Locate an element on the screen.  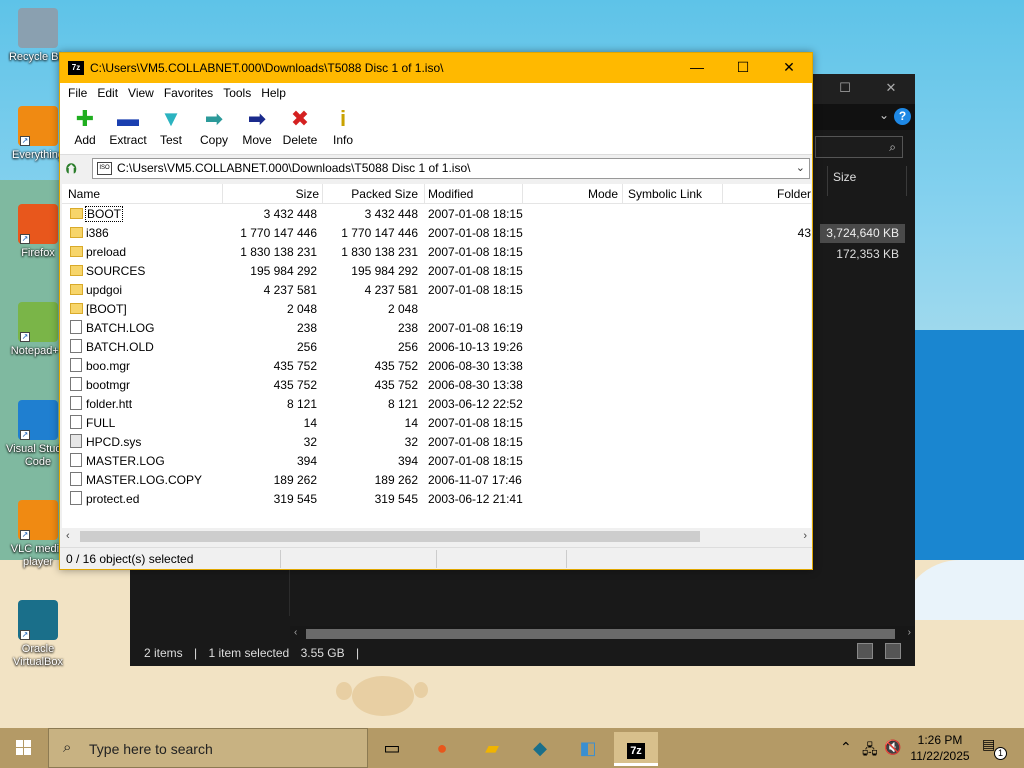
taskbar-clock: 1:26 PM 11/22/2025 is located at coordinates (940, 748).